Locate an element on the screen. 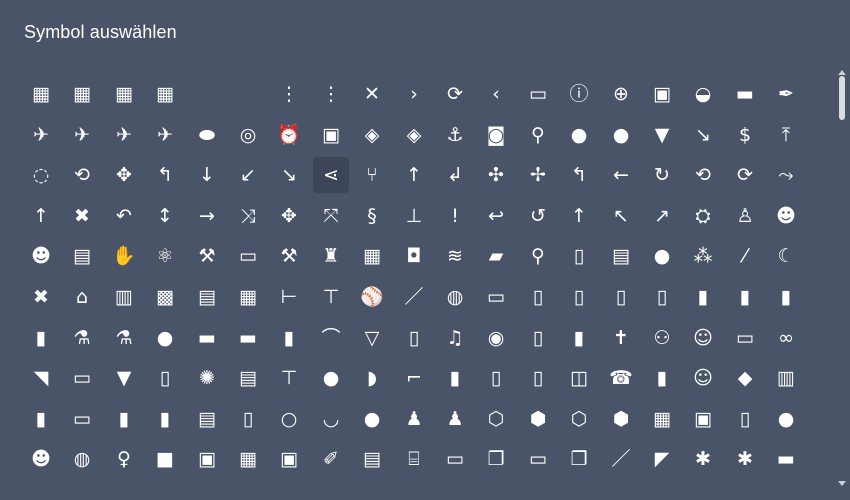 The height and width of the screenshot is (500, 850). bowling-ball-icon: ● is located at coordinates (372, 419).